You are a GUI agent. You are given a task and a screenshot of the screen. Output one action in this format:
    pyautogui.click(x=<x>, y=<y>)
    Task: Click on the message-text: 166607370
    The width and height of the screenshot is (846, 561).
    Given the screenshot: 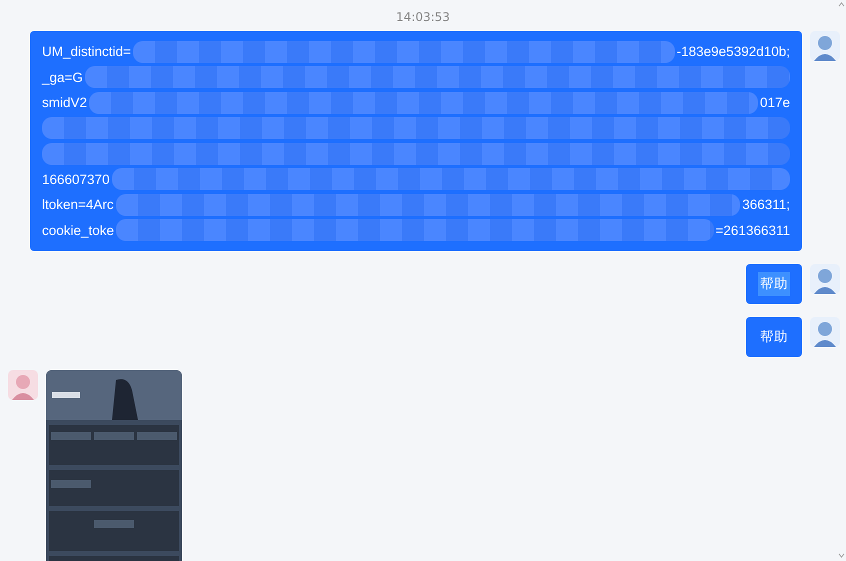 What is the action you would take?
    pyautogui.click(x=76, y=179)
    